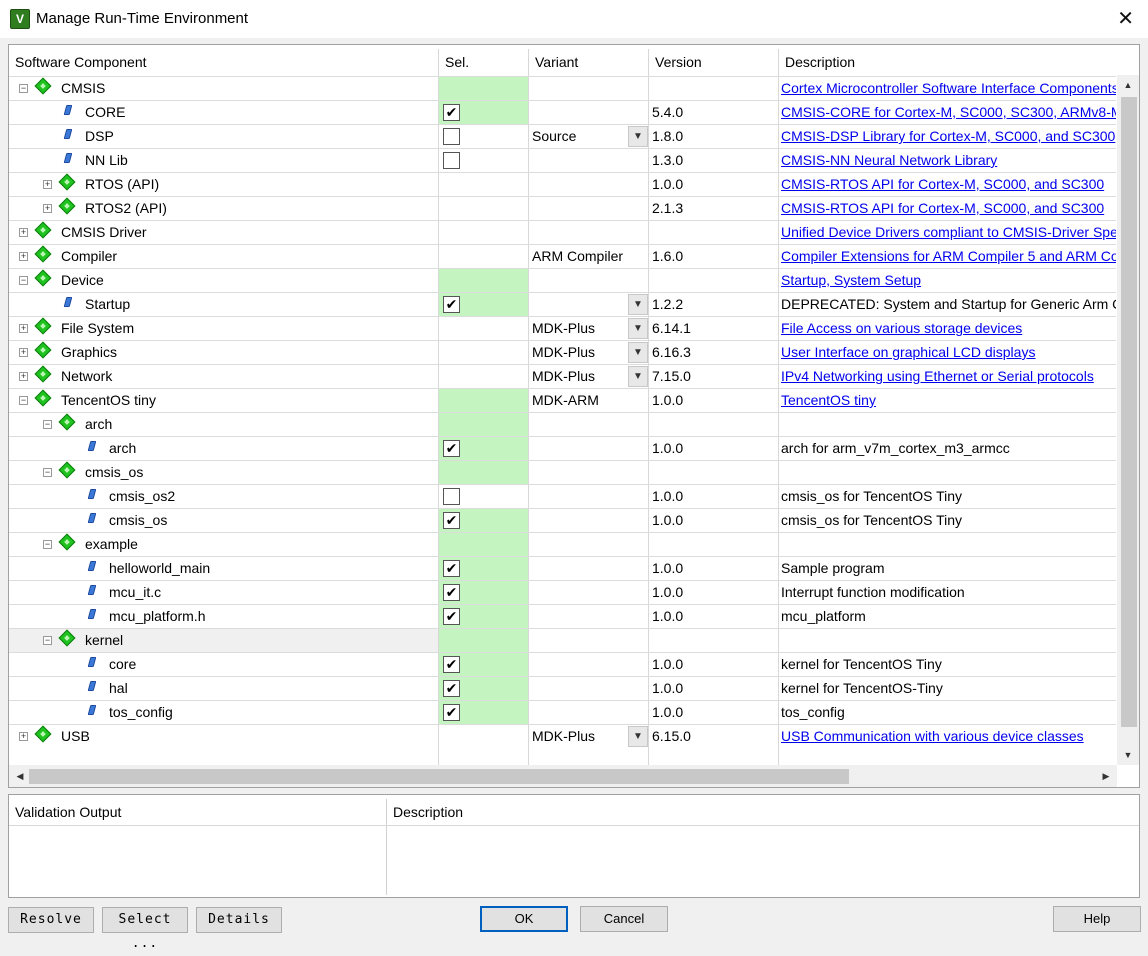 This screenshot has height=956, width=1148. I want to click on close-icon: ✕, so click(1125, 18).